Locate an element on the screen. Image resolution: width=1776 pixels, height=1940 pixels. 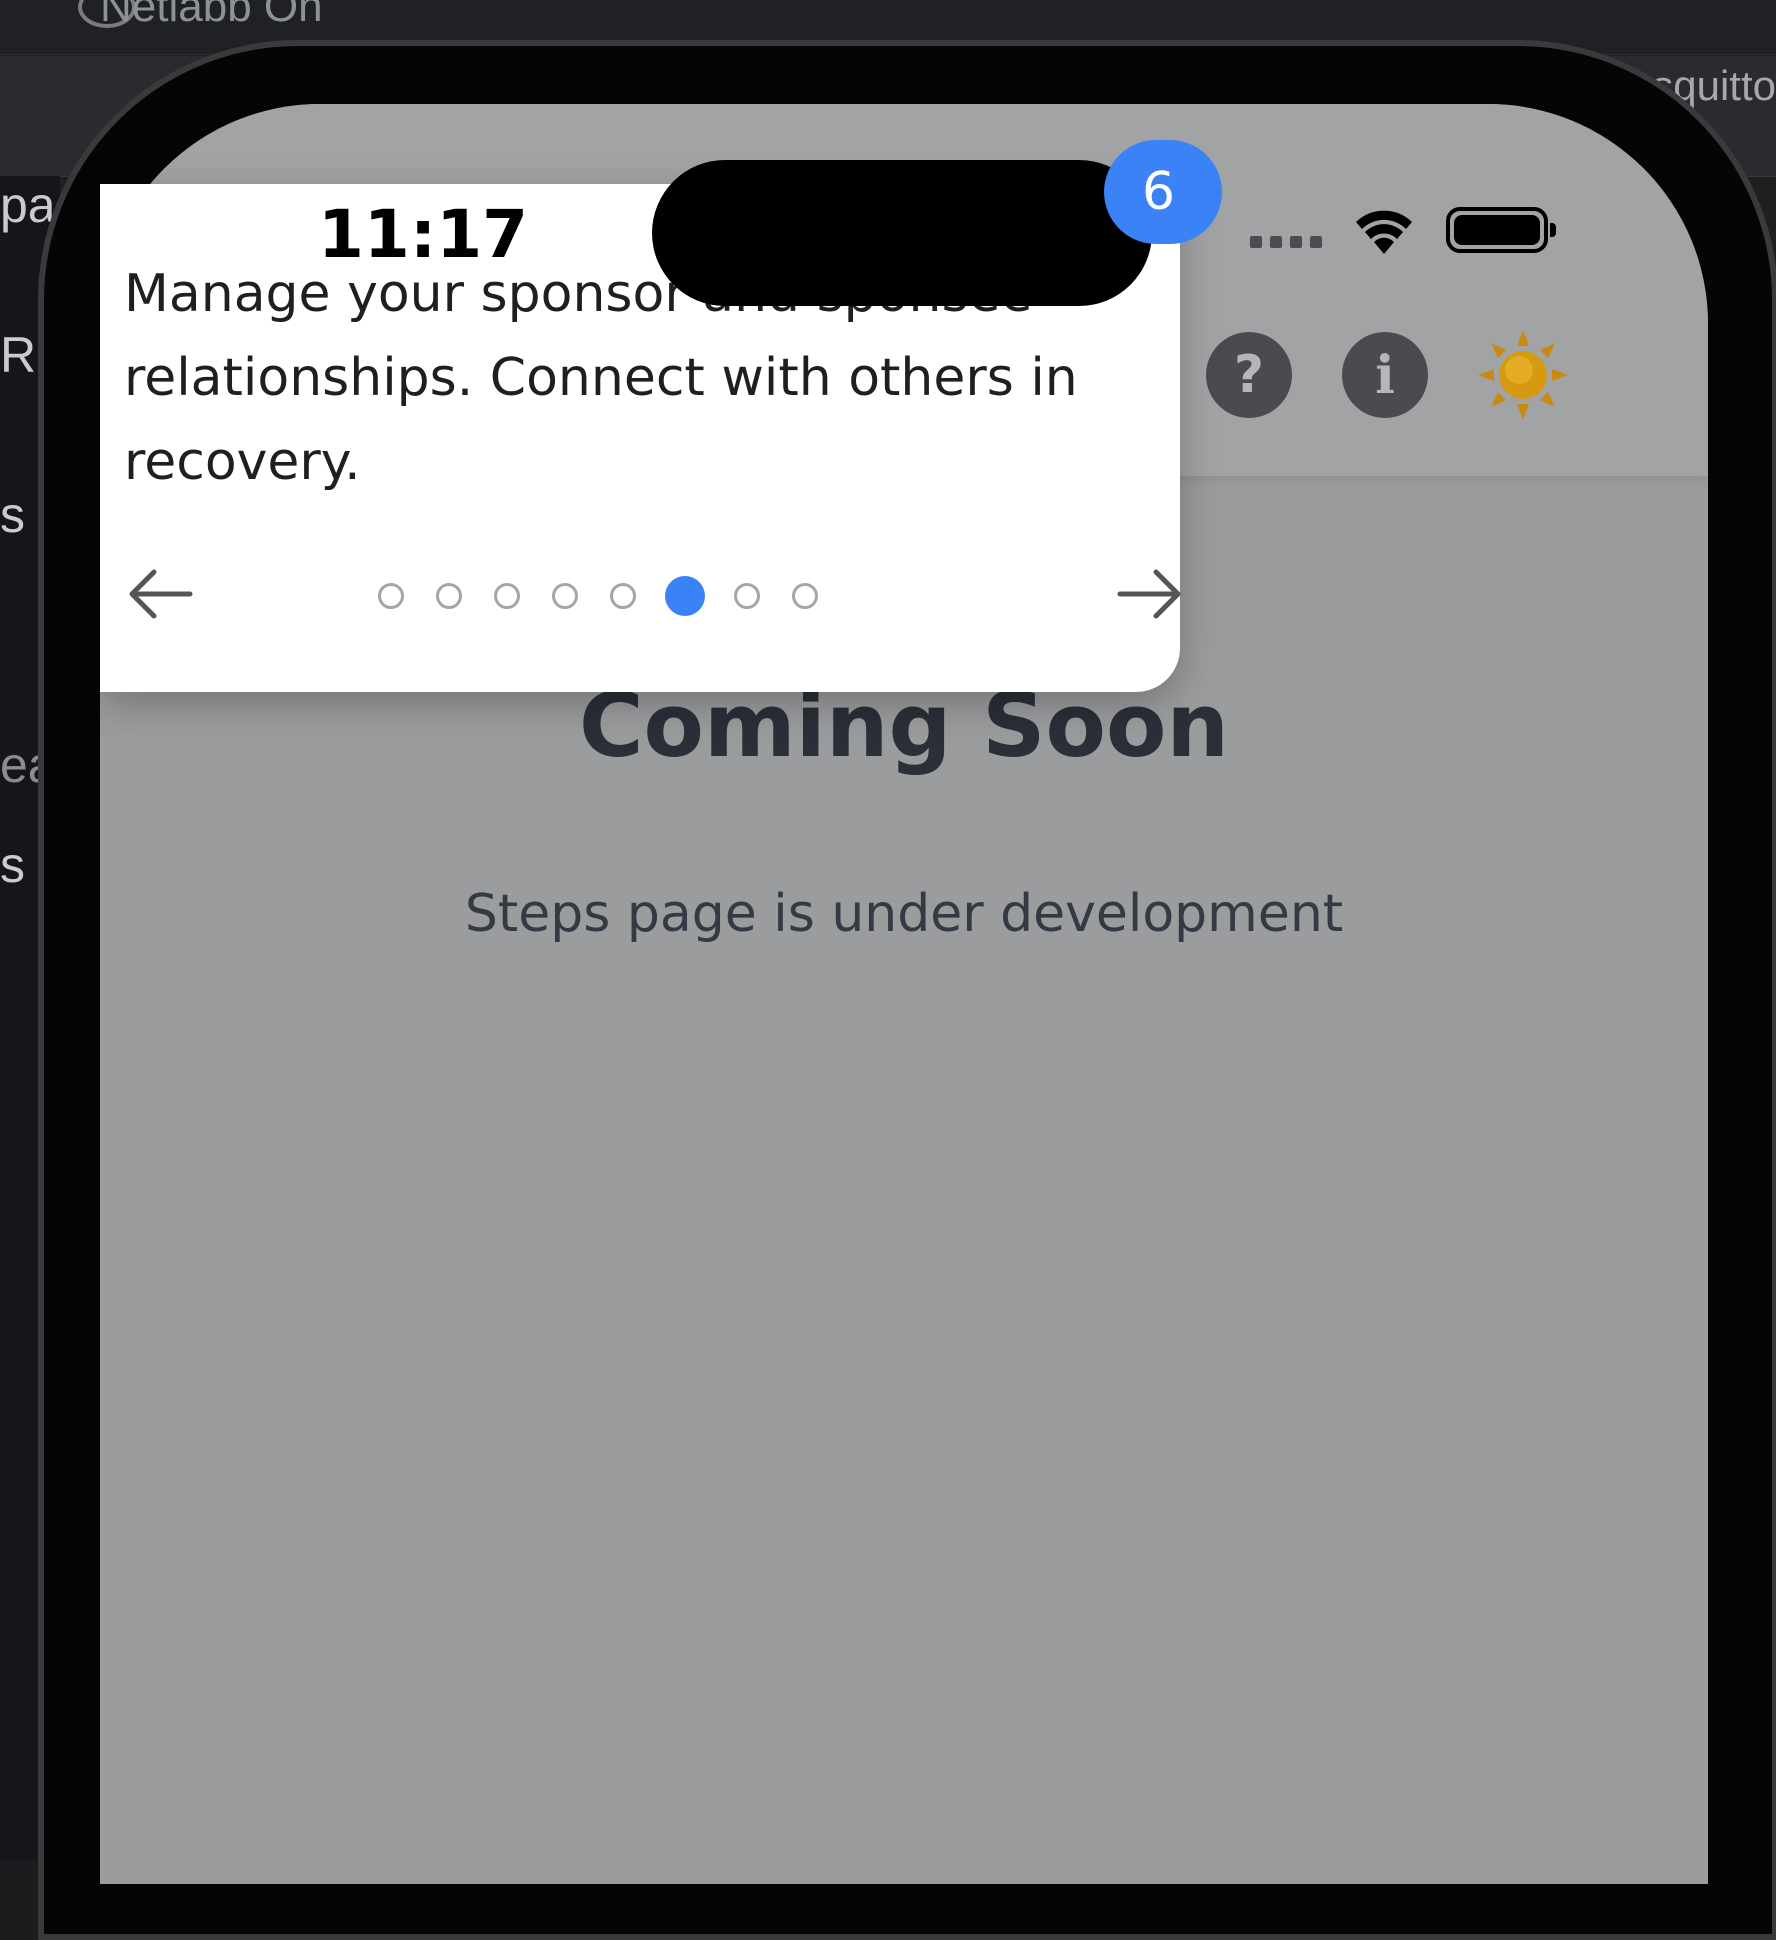
sidebar-fragment: R is located at coordinates (18, 355).